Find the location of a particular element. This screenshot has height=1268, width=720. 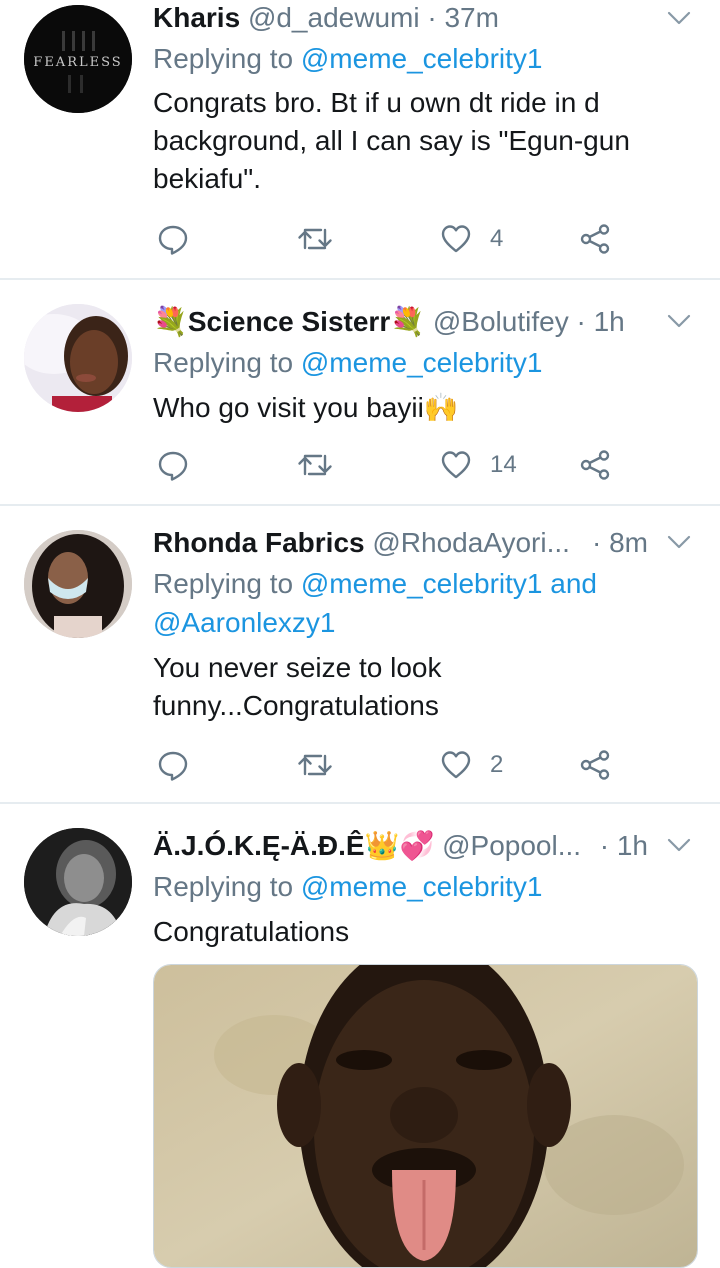

display-name: Rhonda Fabrics is located at coordinates (259, 542).